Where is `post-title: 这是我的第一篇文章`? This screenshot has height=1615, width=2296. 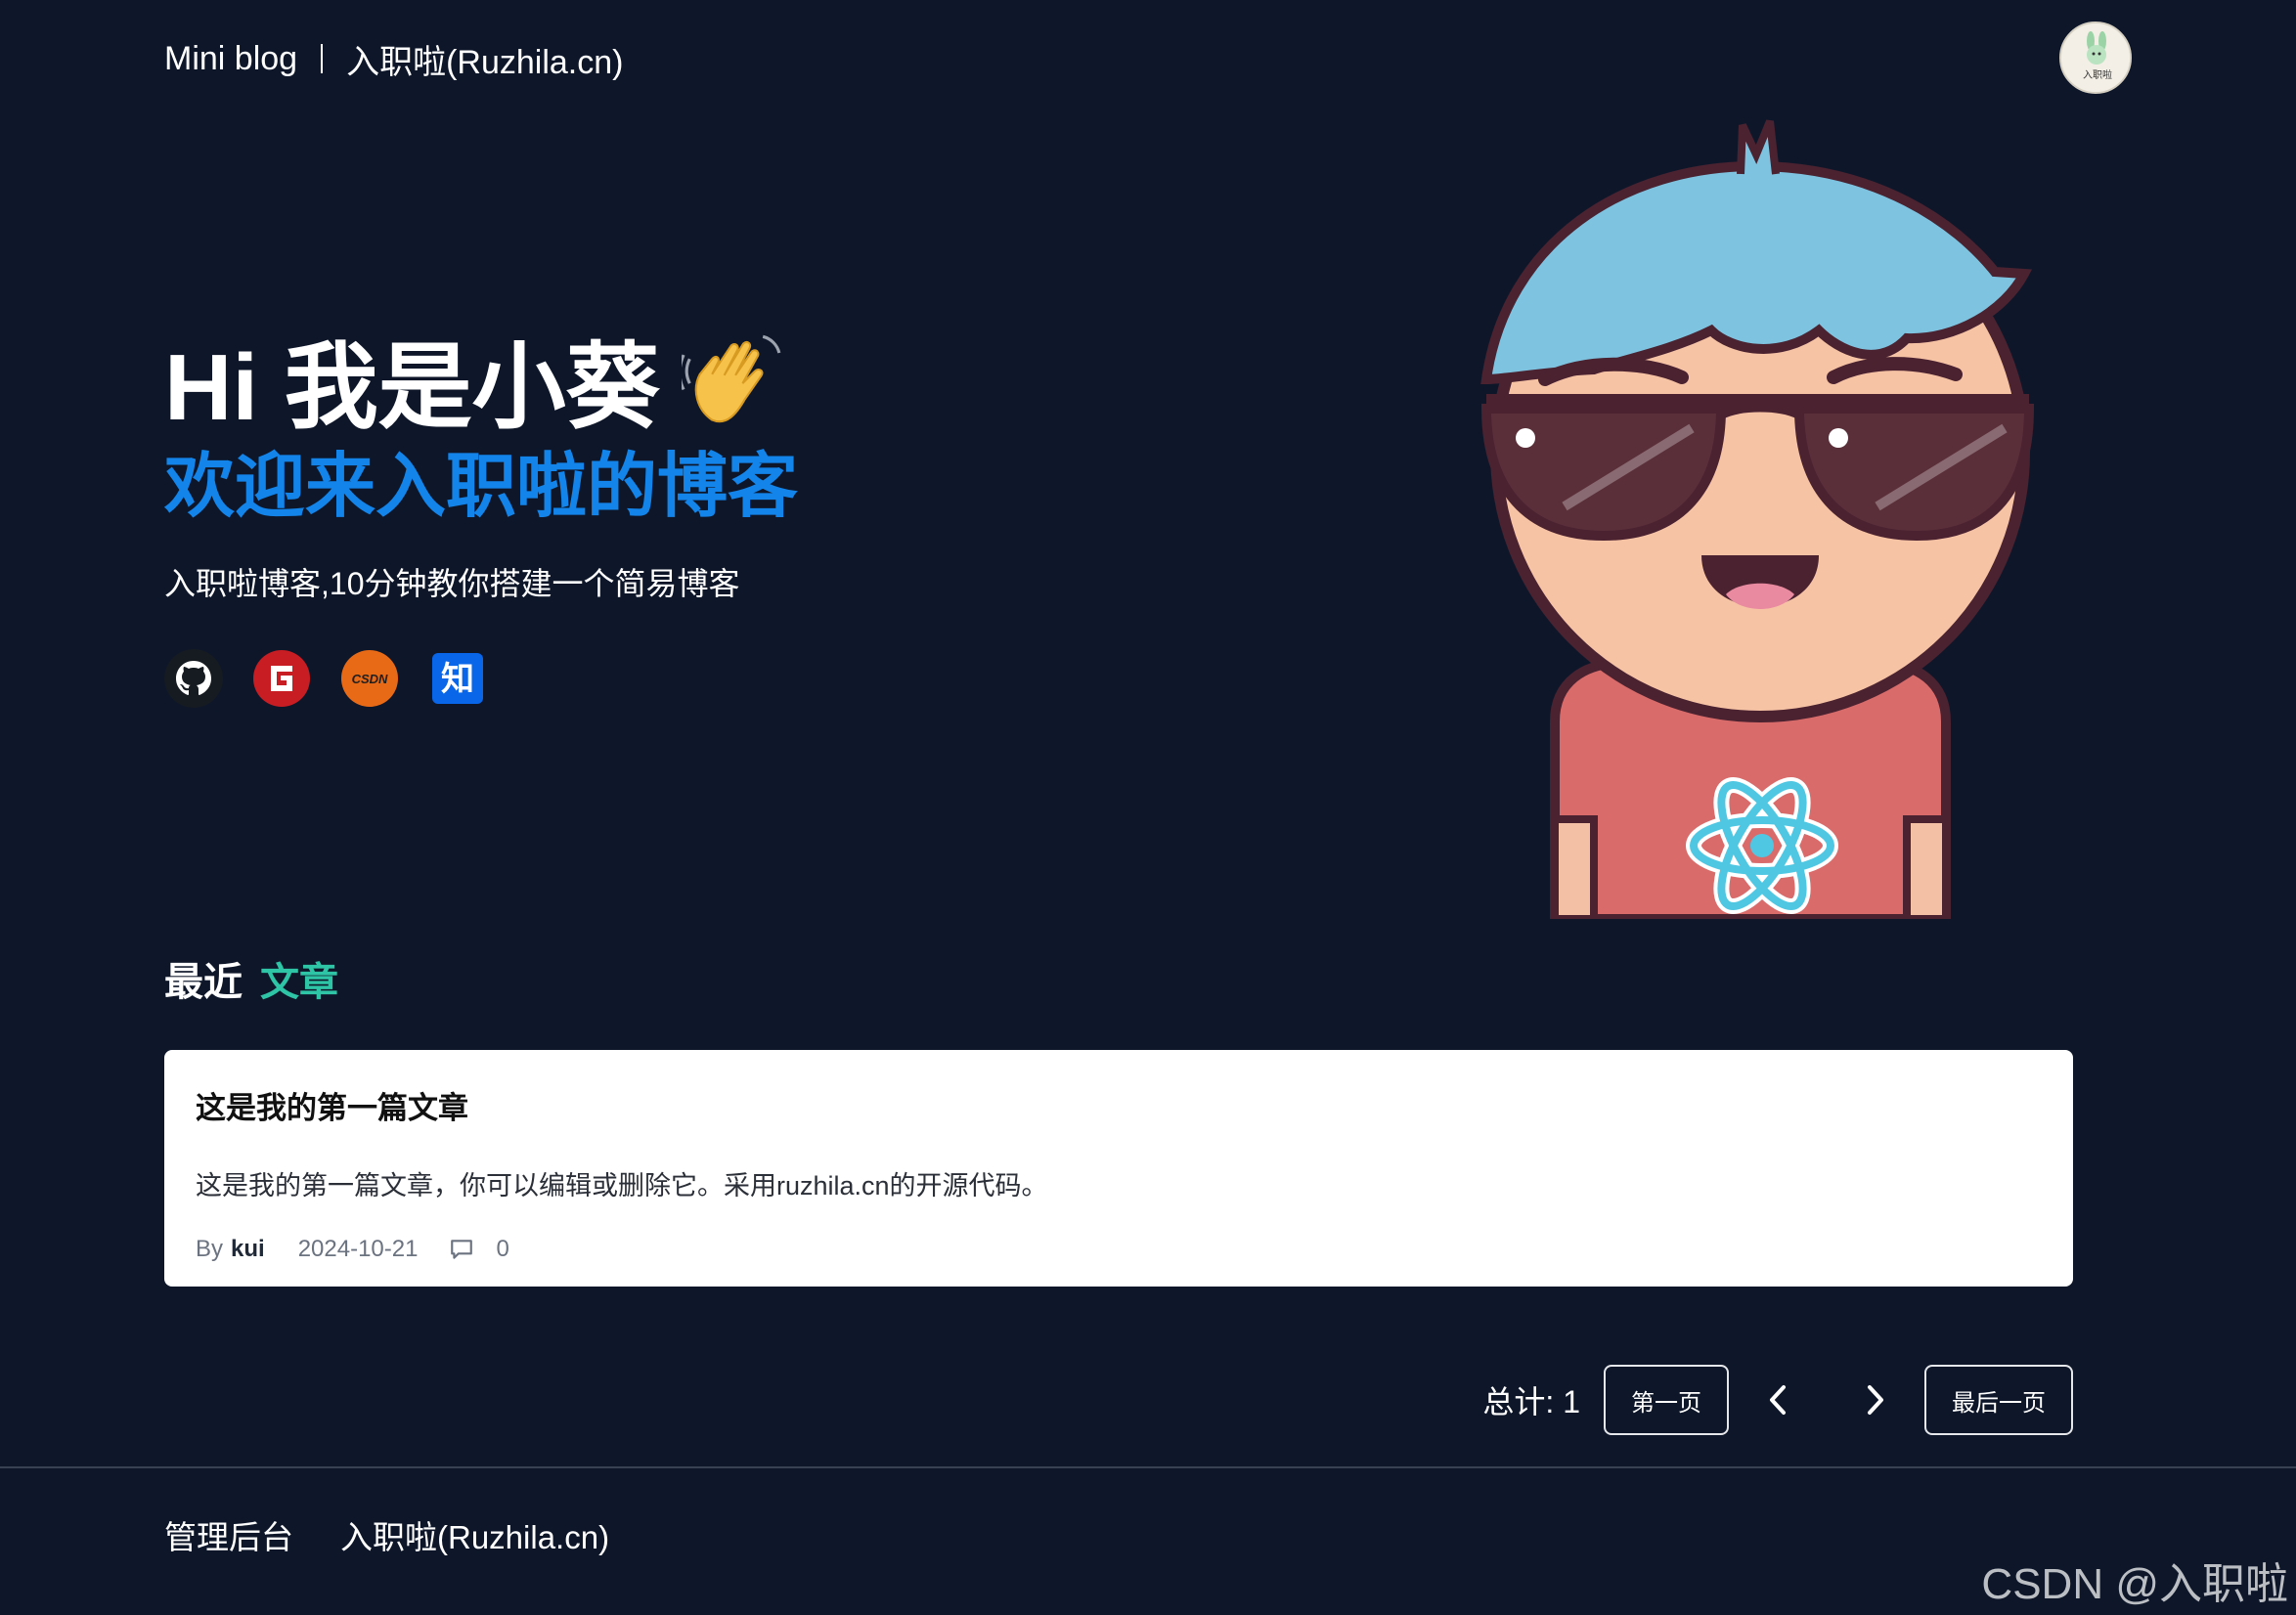 post-title: 这是我的第一篇文章 is located at coordinates (1119, 1105).